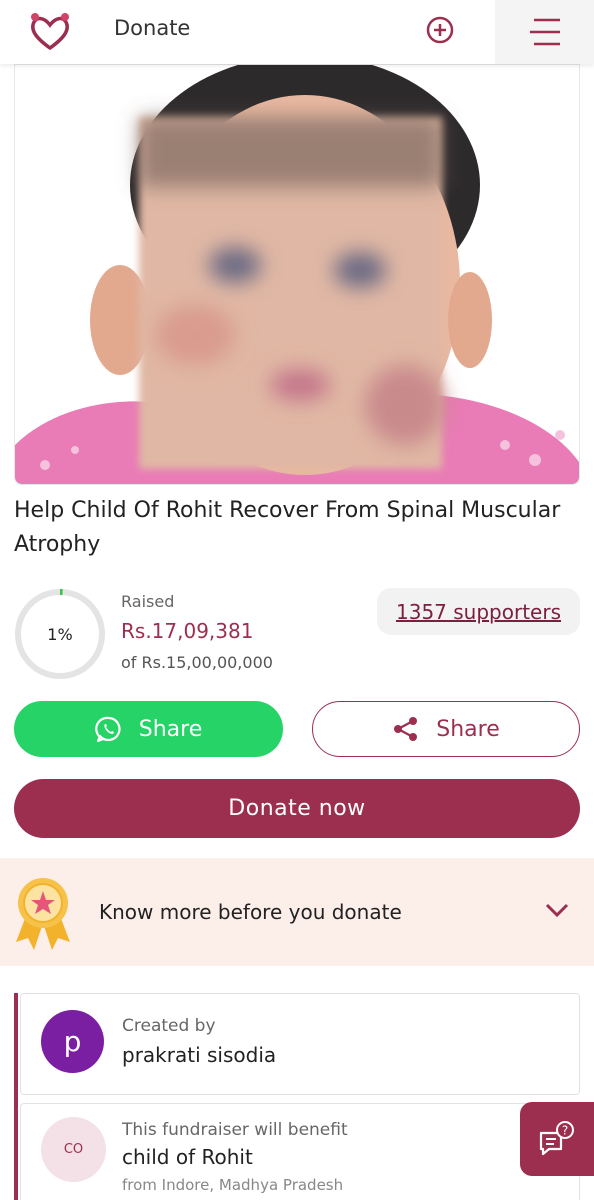 Image resolution: width=594 pixels, height=1200 pixels. I want to click on menu-button, so click(544, 32).